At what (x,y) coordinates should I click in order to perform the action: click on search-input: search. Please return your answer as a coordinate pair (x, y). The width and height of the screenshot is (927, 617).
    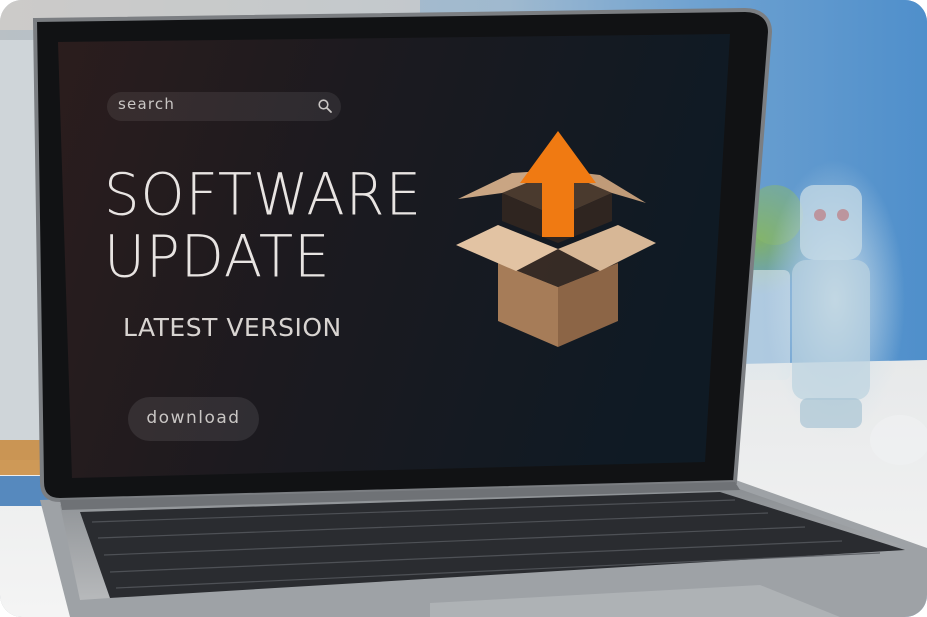
    Looking at the image, I should click on (224, 106).